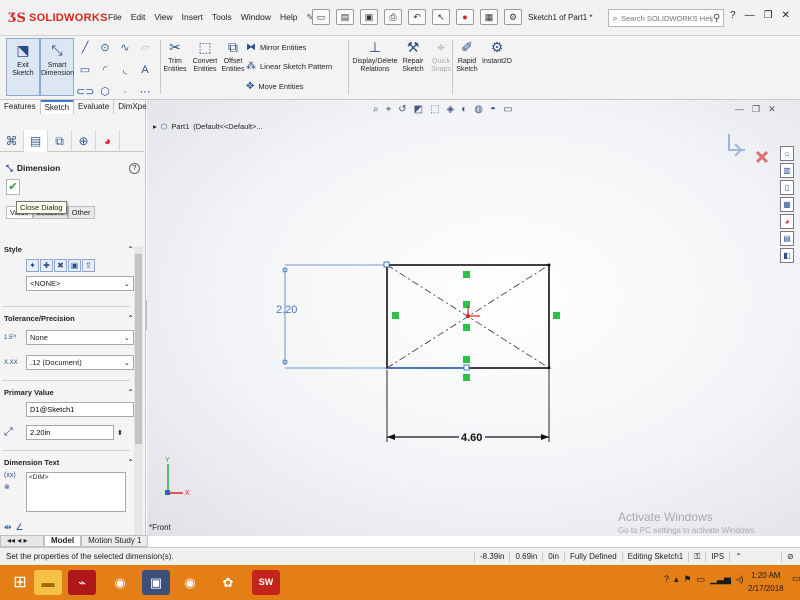 This screenshot has width=800, height=600. Describe the element at coordinates (125, 92) in the screenshot. I see `point-icon: ∙` at that location.